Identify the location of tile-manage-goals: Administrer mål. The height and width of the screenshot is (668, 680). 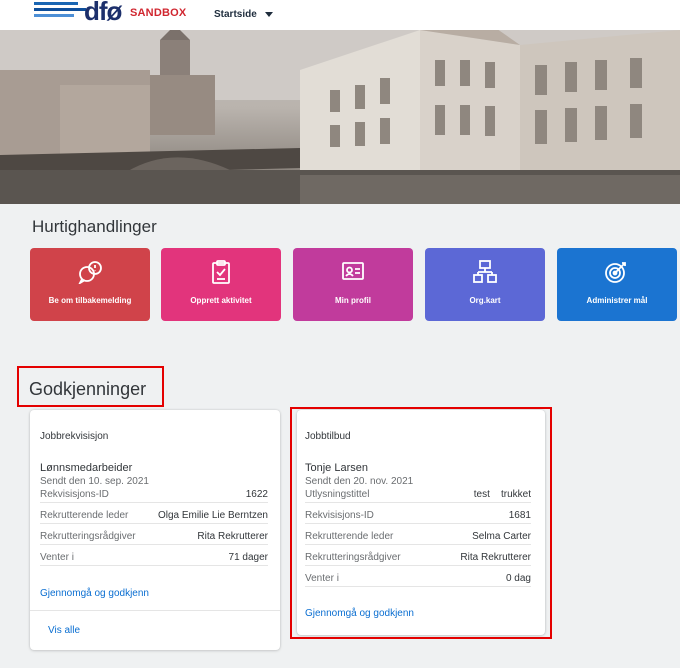
(617, 284).